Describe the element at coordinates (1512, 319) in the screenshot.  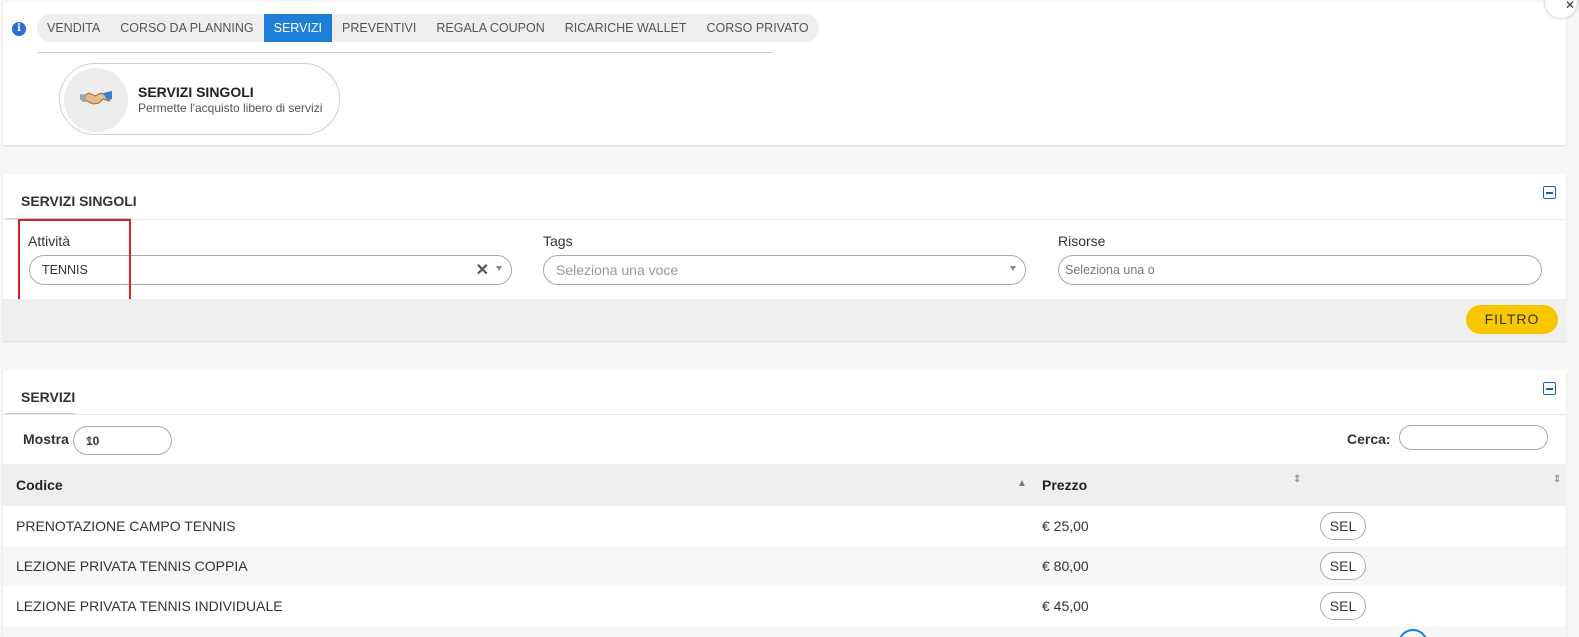
I see `filter-button: FILTRO` at that location.